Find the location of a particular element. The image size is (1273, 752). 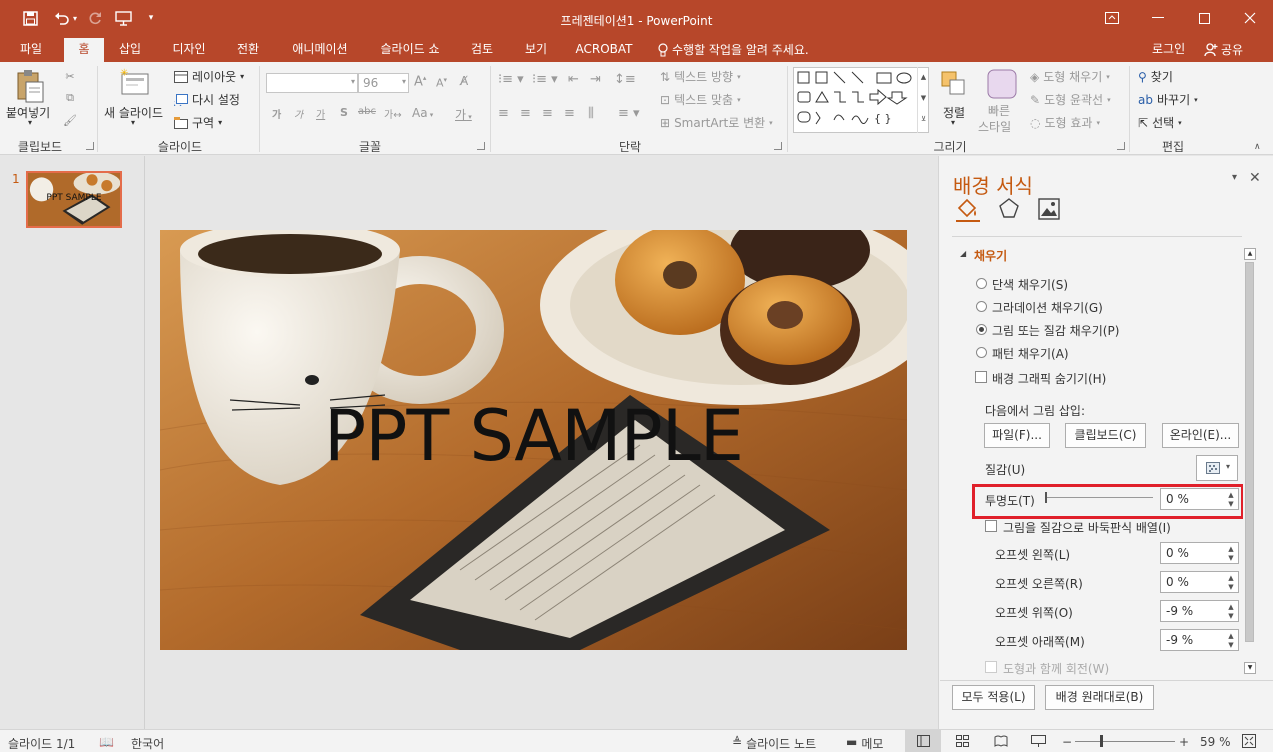

tab-view: 보기 is located at coordinates (536, 50).